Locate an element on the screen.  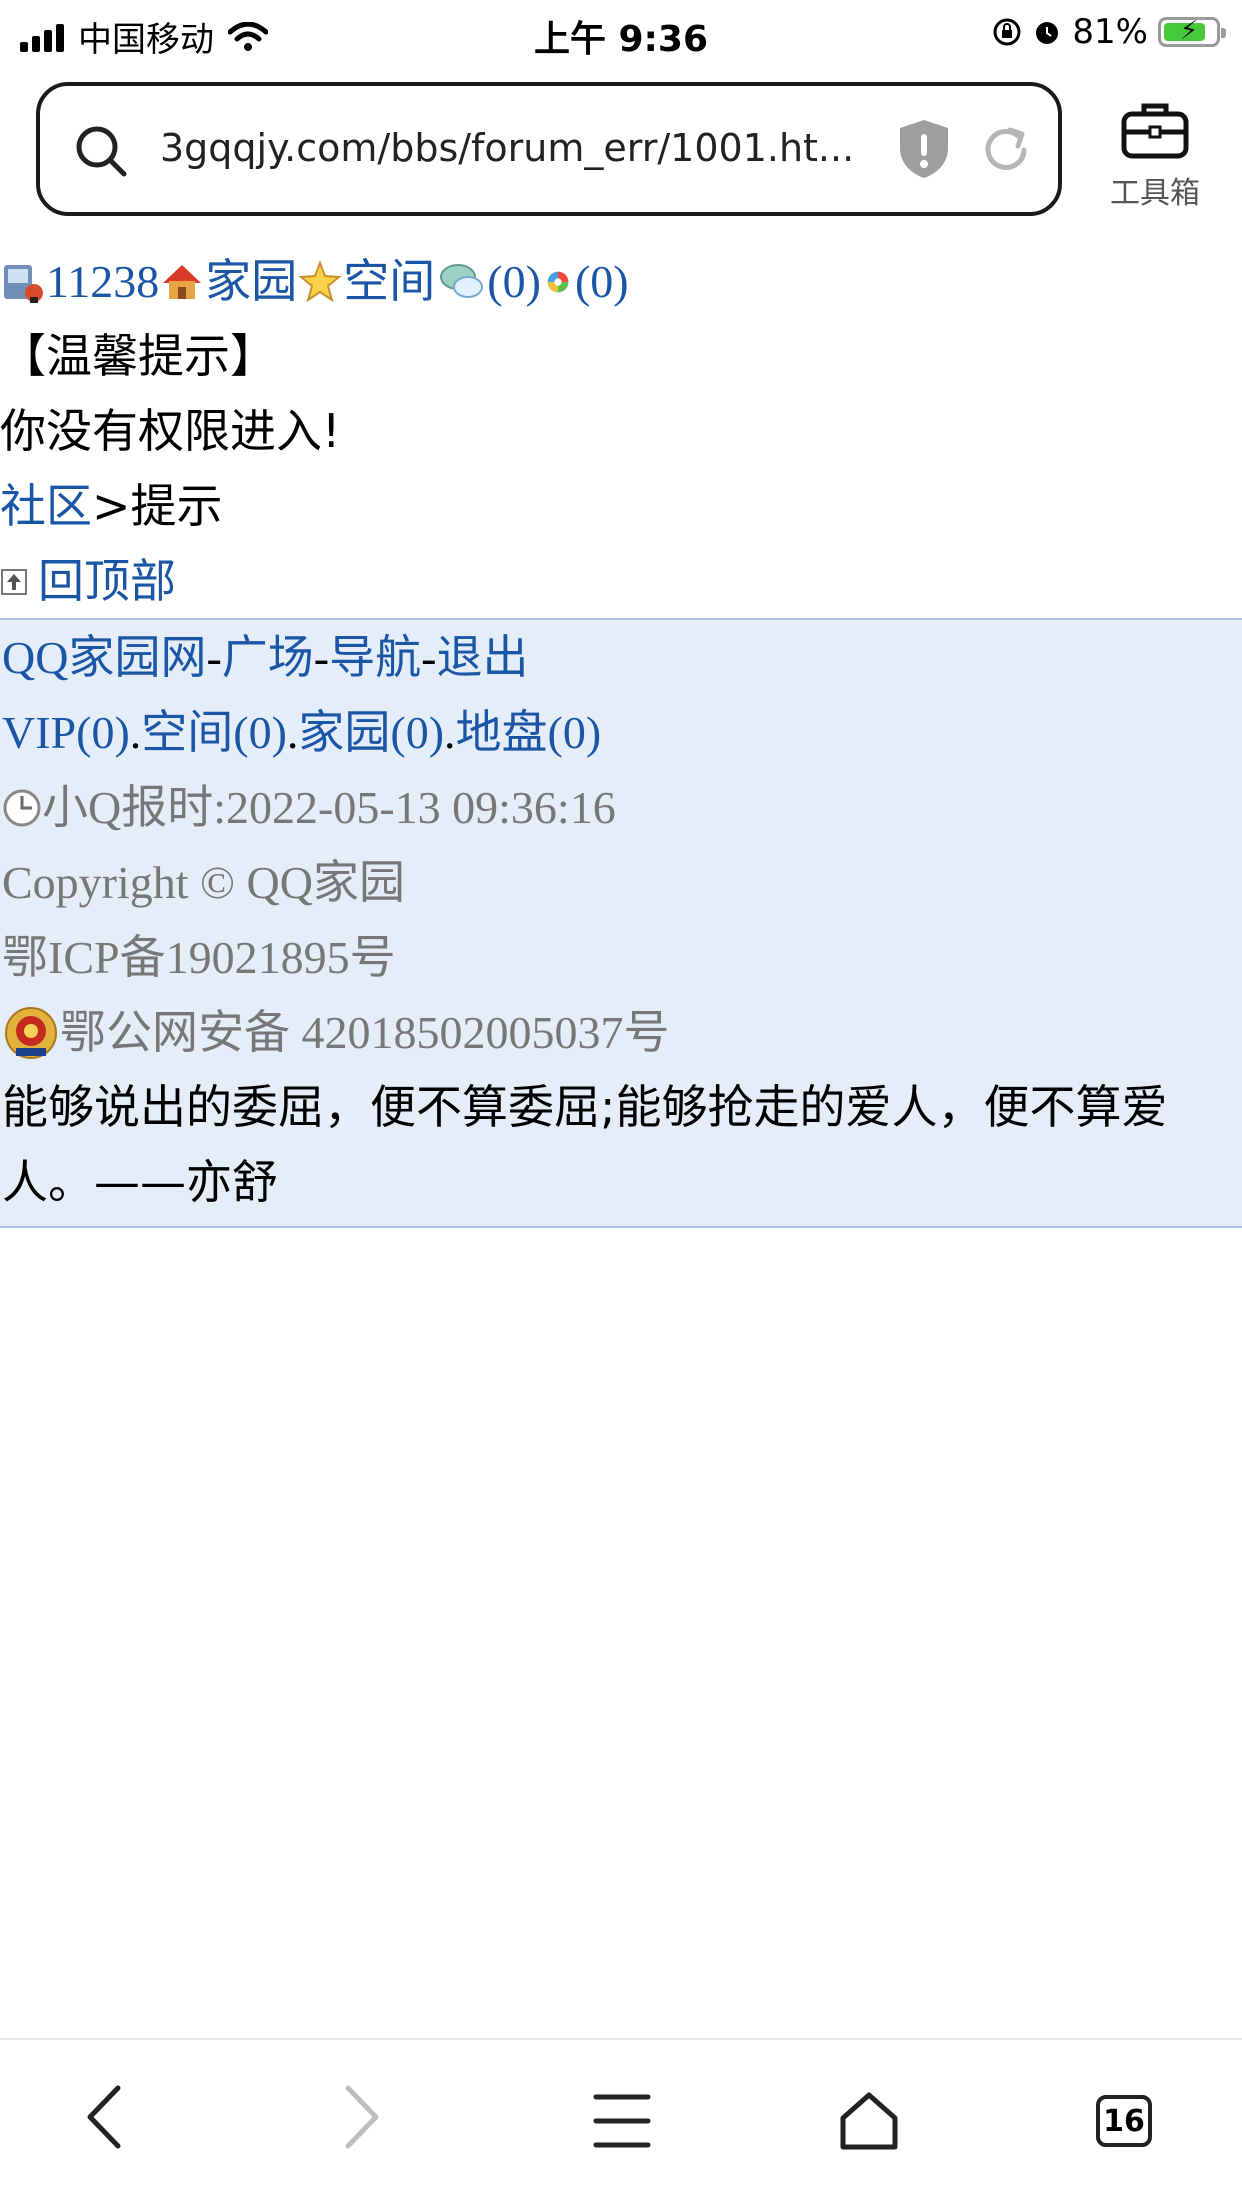
browser-bottom-toolbar: 16 is located at coordinates (621, 2124).